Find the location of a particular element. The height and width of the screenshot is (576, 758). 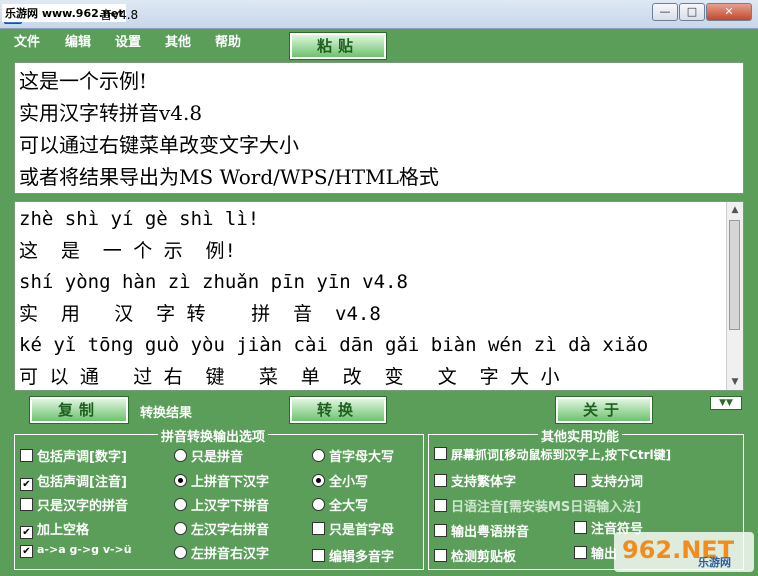

scroll-down-icon: ▼ is located at coordinates (735, 382).